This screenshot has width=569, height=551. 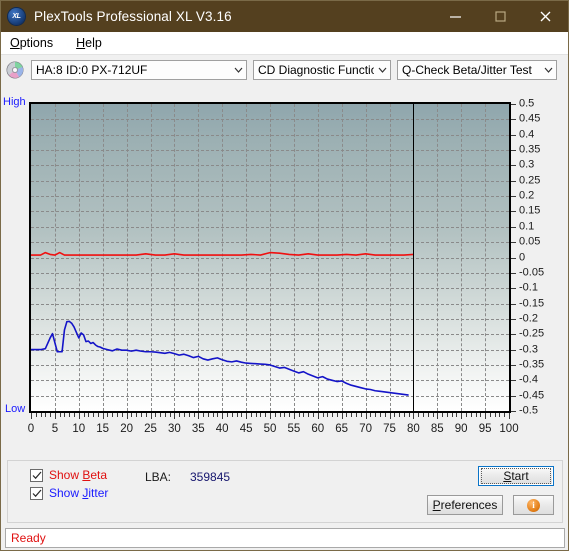 I want to click on maximize-icon, so click(x=500, y=16).